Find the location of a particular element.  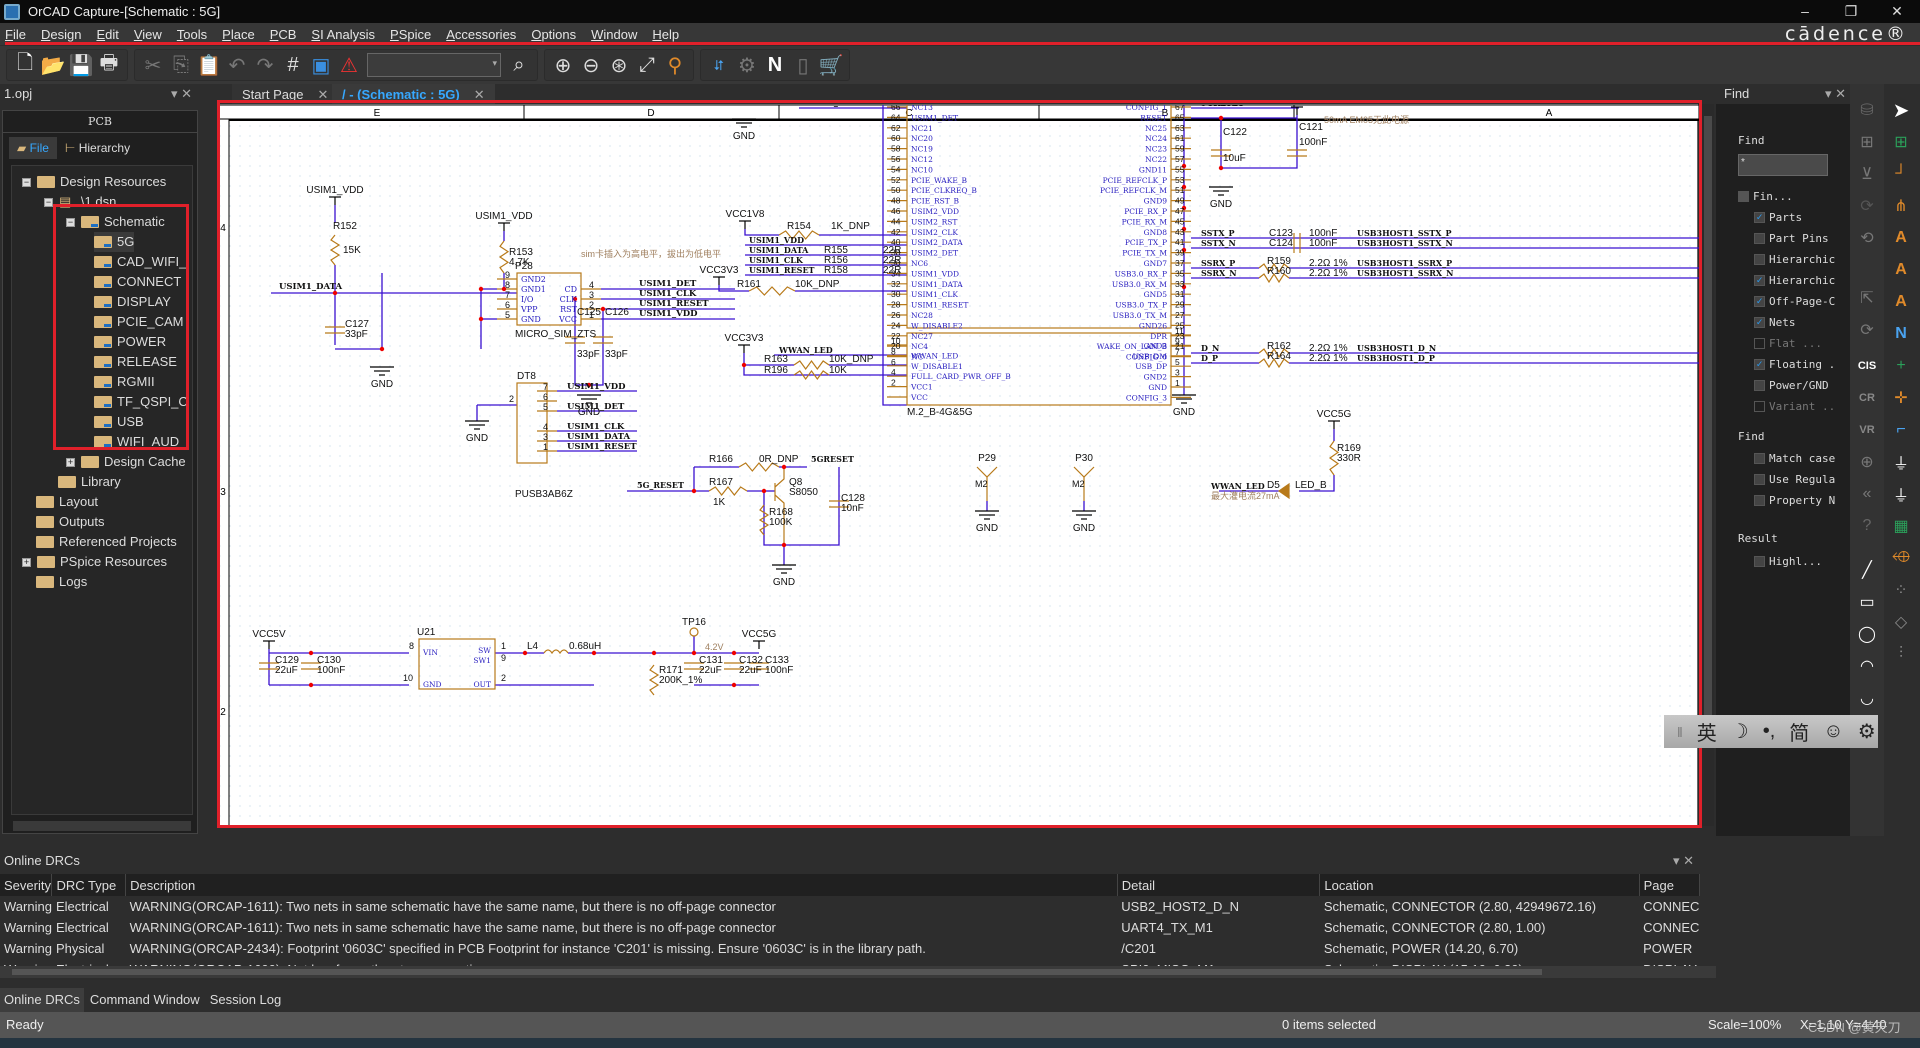

add-database-part-icon: ⊞ is located at coordinates (1867, 142).